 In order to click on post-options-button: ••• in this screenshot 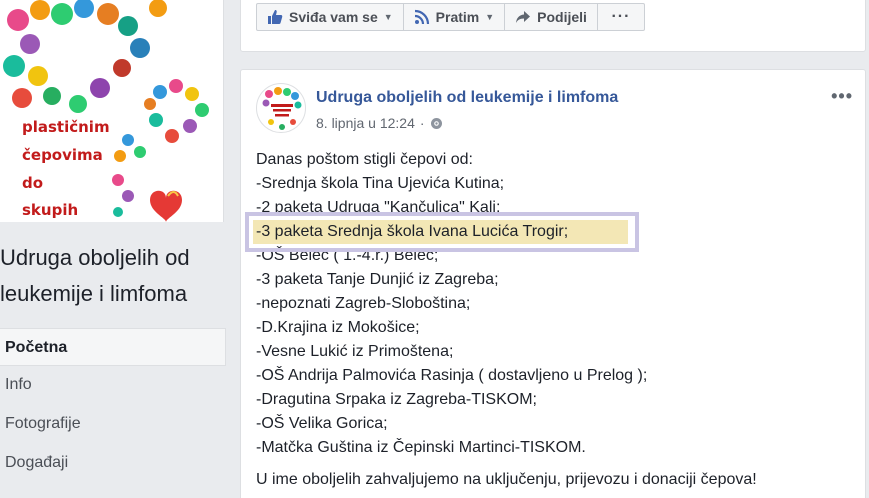, I will do `click(842, 96)`.